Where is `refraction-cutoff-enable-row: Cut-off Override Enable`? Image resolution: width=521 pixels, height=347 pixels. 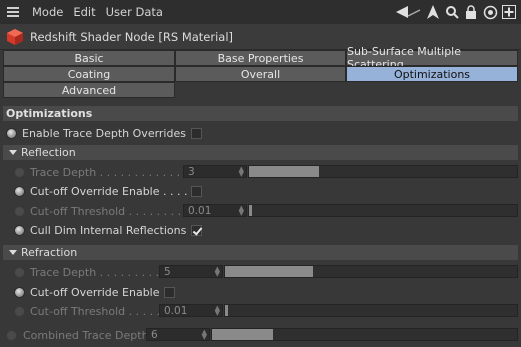 refraction-cutoff-enable-row: Cut-off Override Enable is located at coordinates (94, 292).